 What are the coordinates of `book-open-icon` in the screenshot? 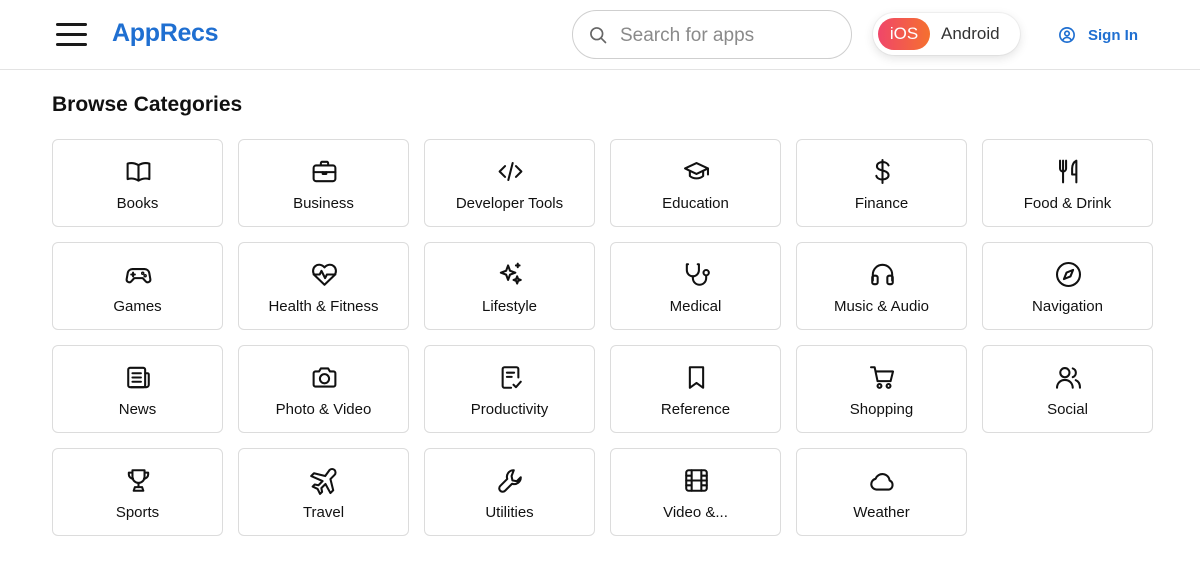 It's located at (138, 171).